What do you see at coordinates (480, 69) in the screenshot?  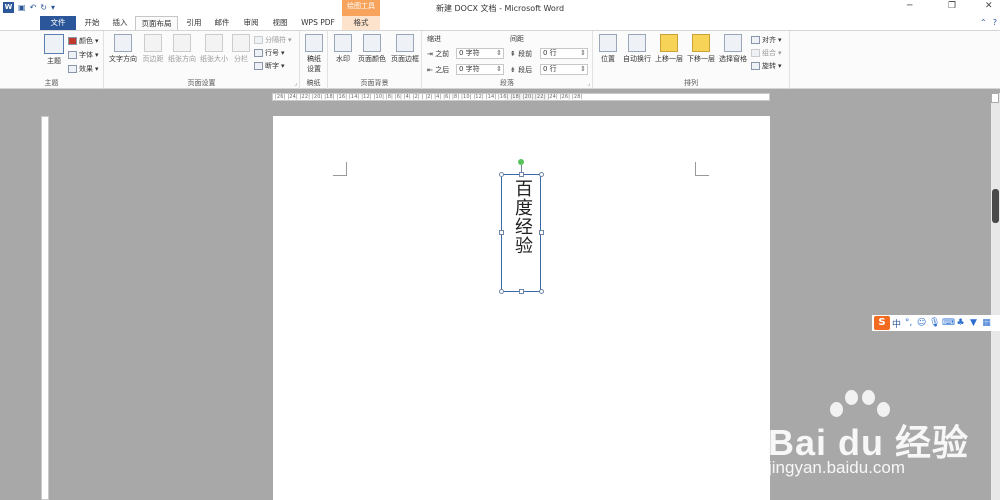 I see `indent-after-field: 0 字符` at bounding box center [480, 69].